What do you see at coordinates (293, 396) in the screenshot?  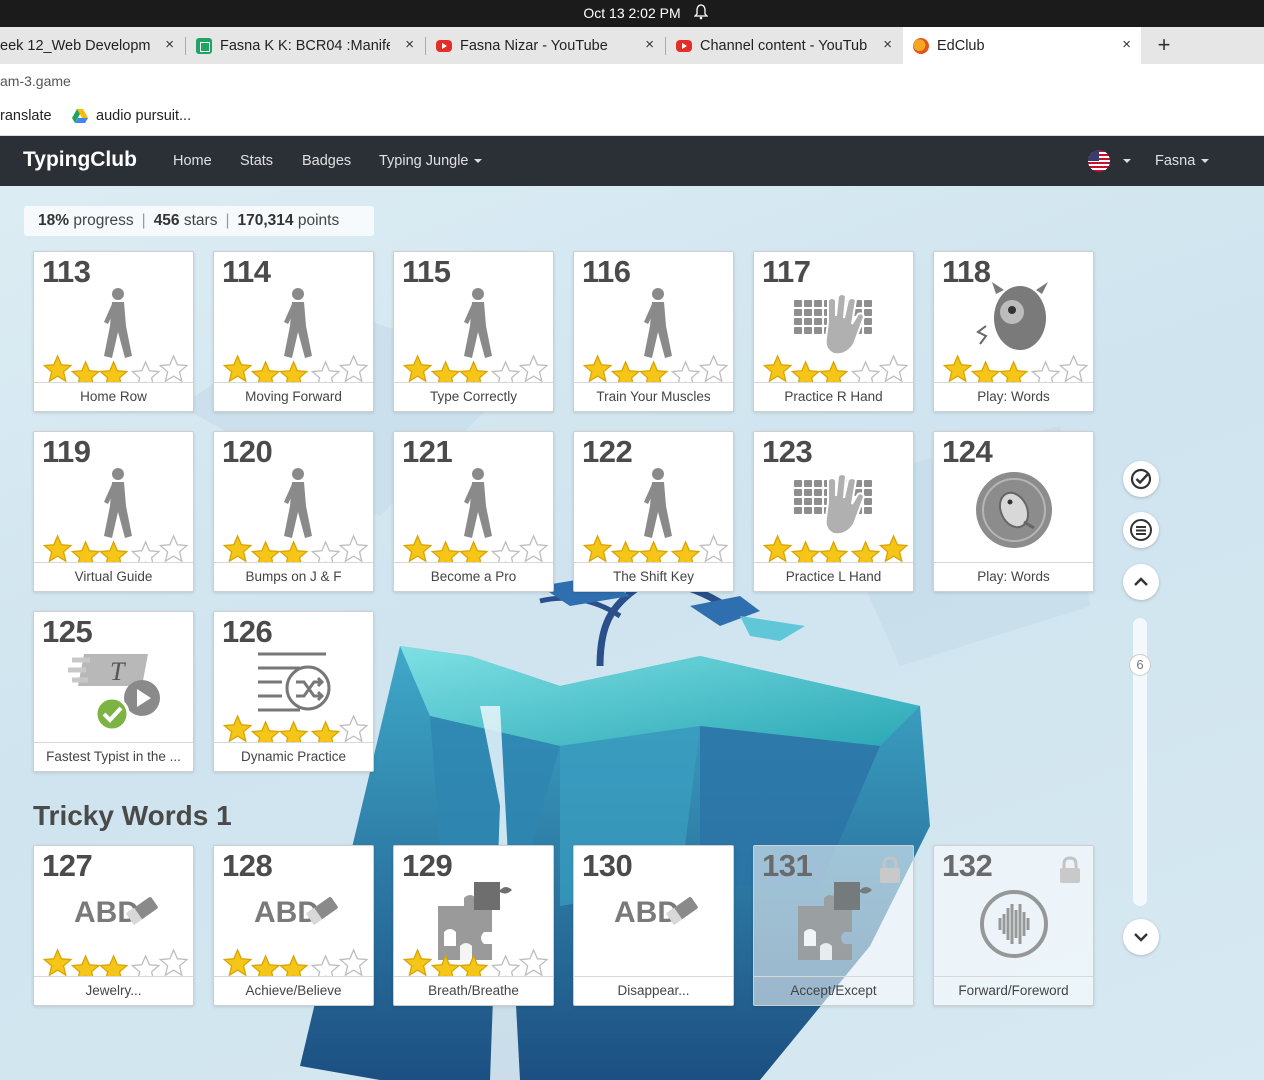 I see `lesson-title: Moving Forward` at bounding box center [293, 396].